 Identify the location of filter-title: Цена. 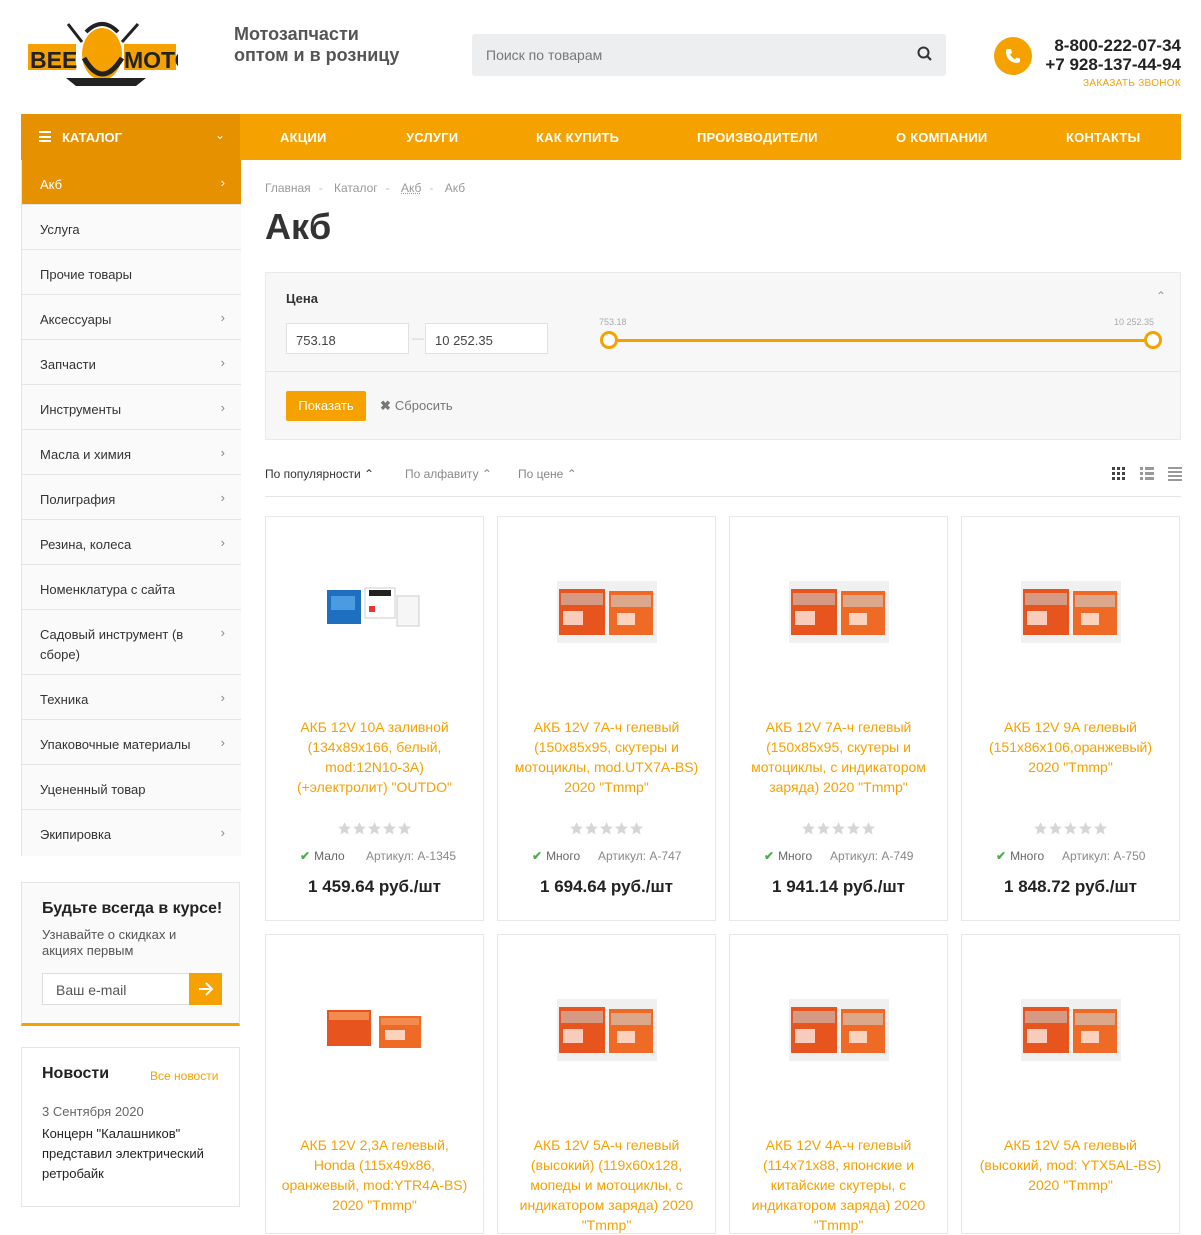
(302, 298).